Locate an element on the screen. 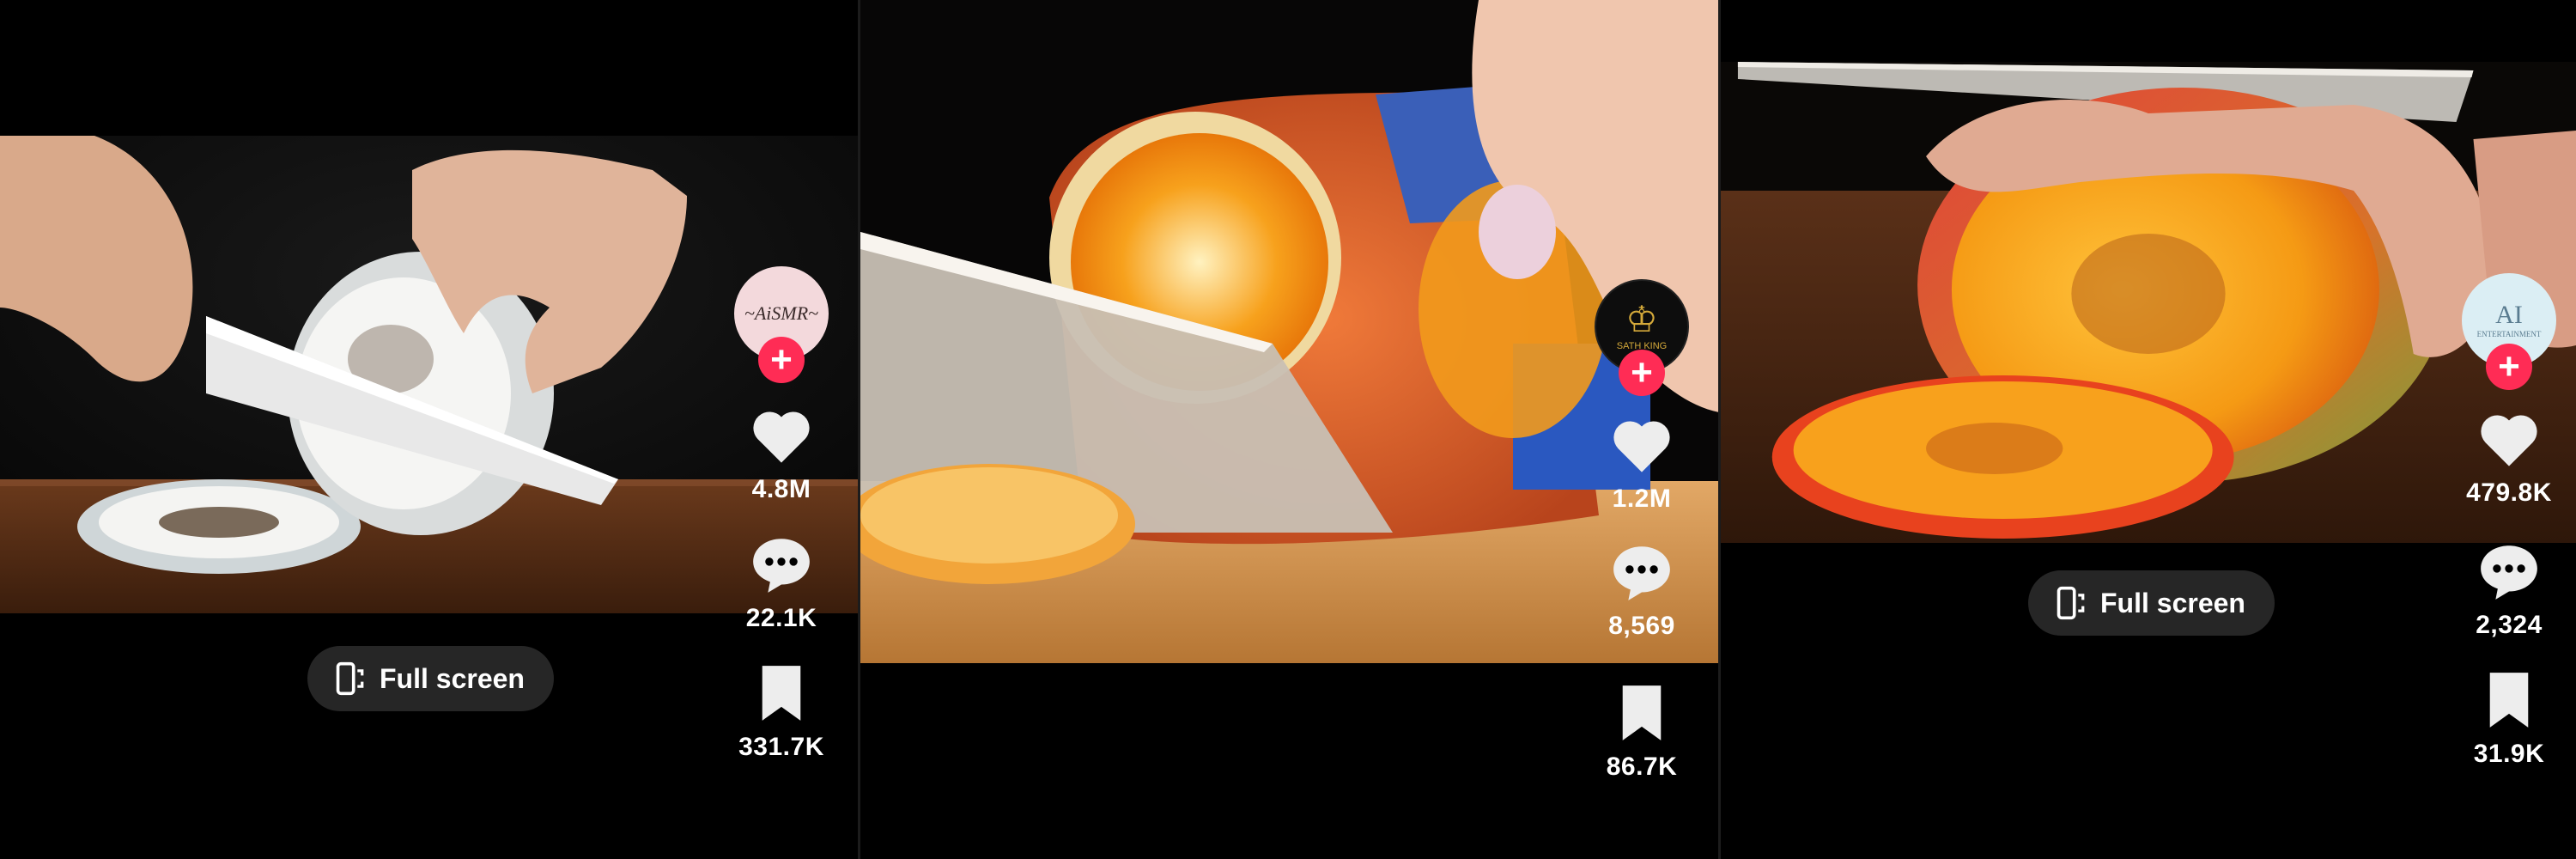 The width and height of the screenshot is (2576, 859). creator-avatar-wrap: ~AiSMR~ + is located at coordinates (781, 324).